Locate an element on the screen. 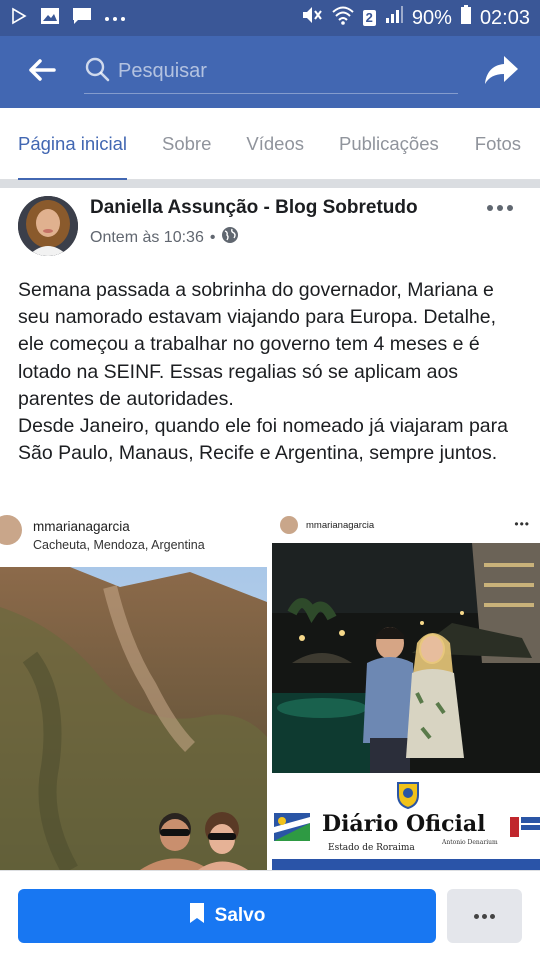 Image resolution: width=540 pixels, height=960 pixels. post-timestamp: Ontem às 10:36 is located at coordinates (147, 238).